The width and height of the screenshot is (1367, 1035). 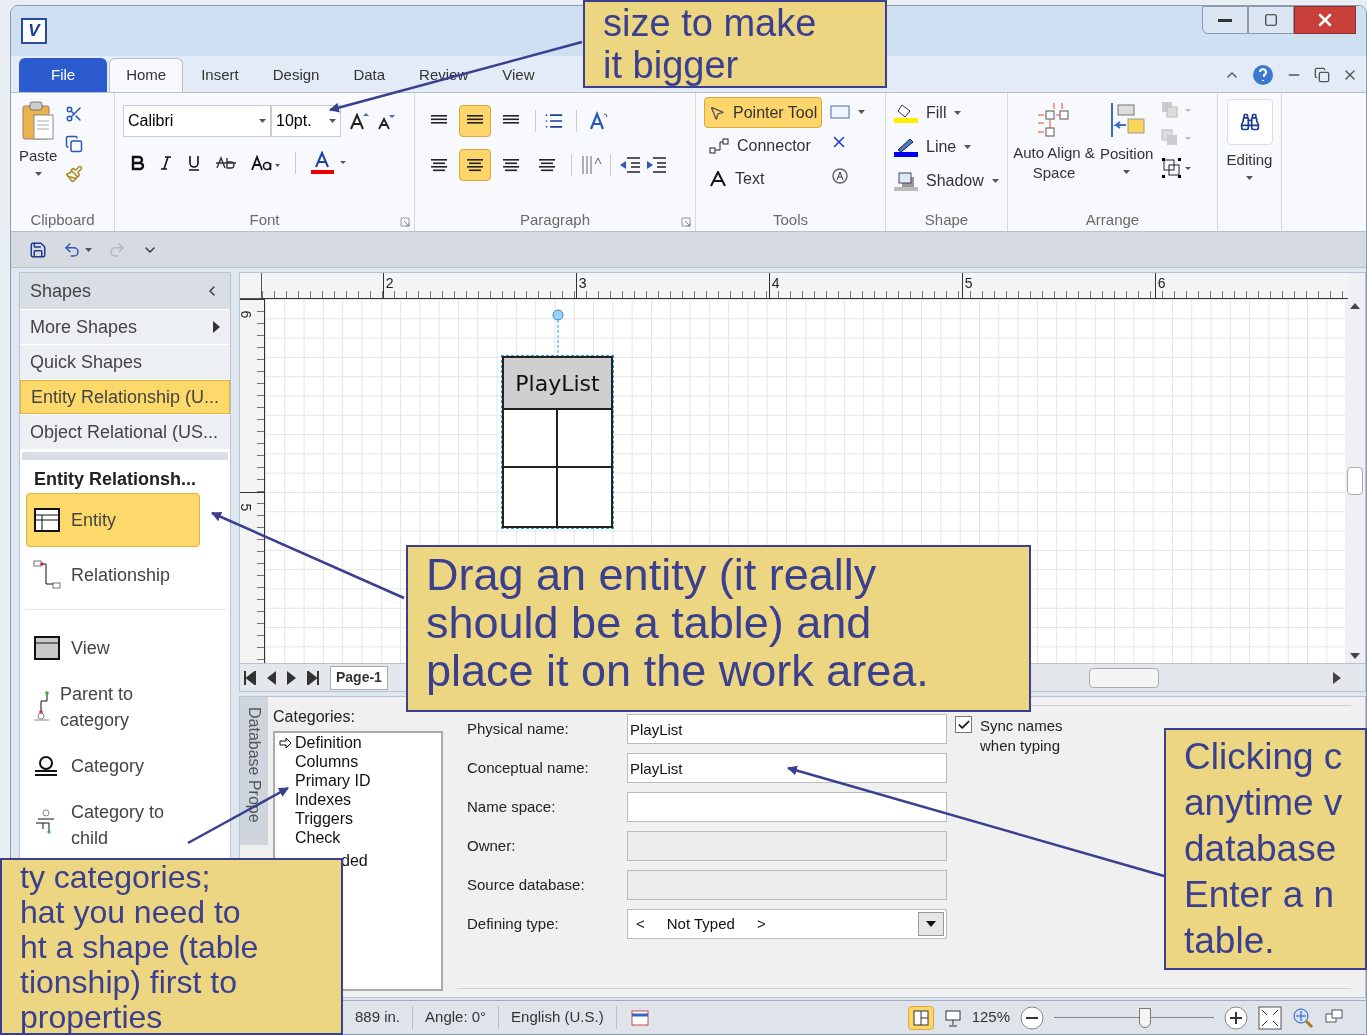 I want to click on horizontal-align-button, so click(x=475, y=165).